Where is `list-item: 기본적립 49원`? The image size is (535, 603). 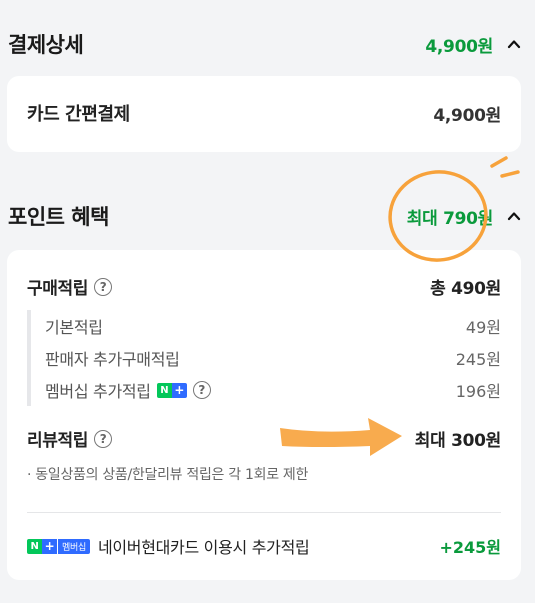 list-item: 기본적립 49원 is located at coordinates (266, 326).